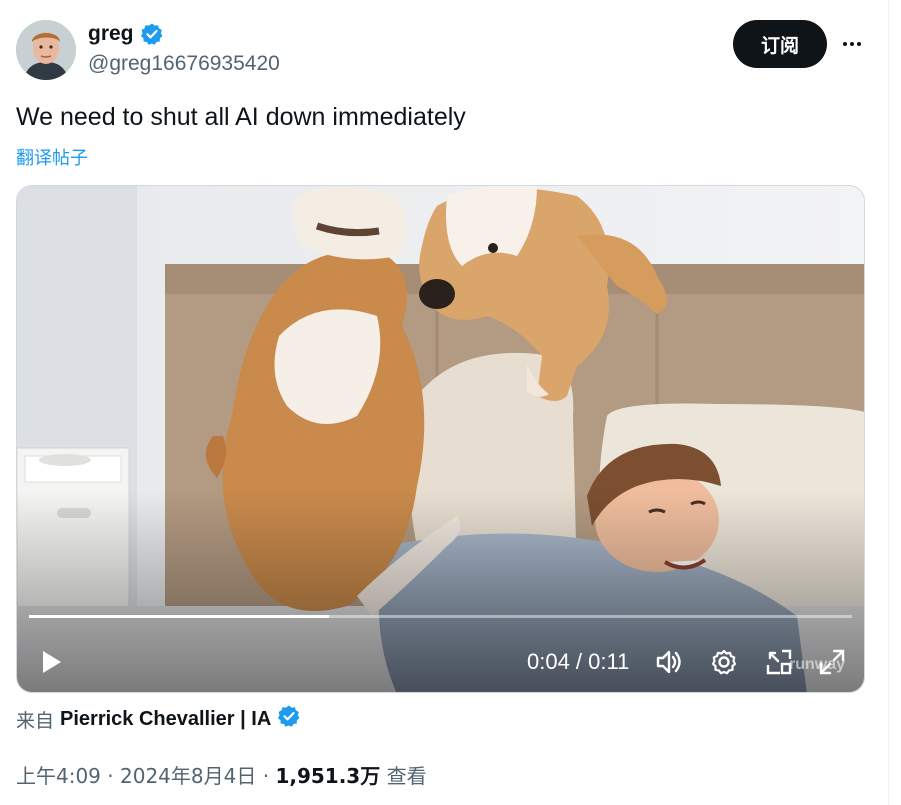 The height and width of the screenshot is (805, 901). I want to click on play-icon, so click(52, 662).